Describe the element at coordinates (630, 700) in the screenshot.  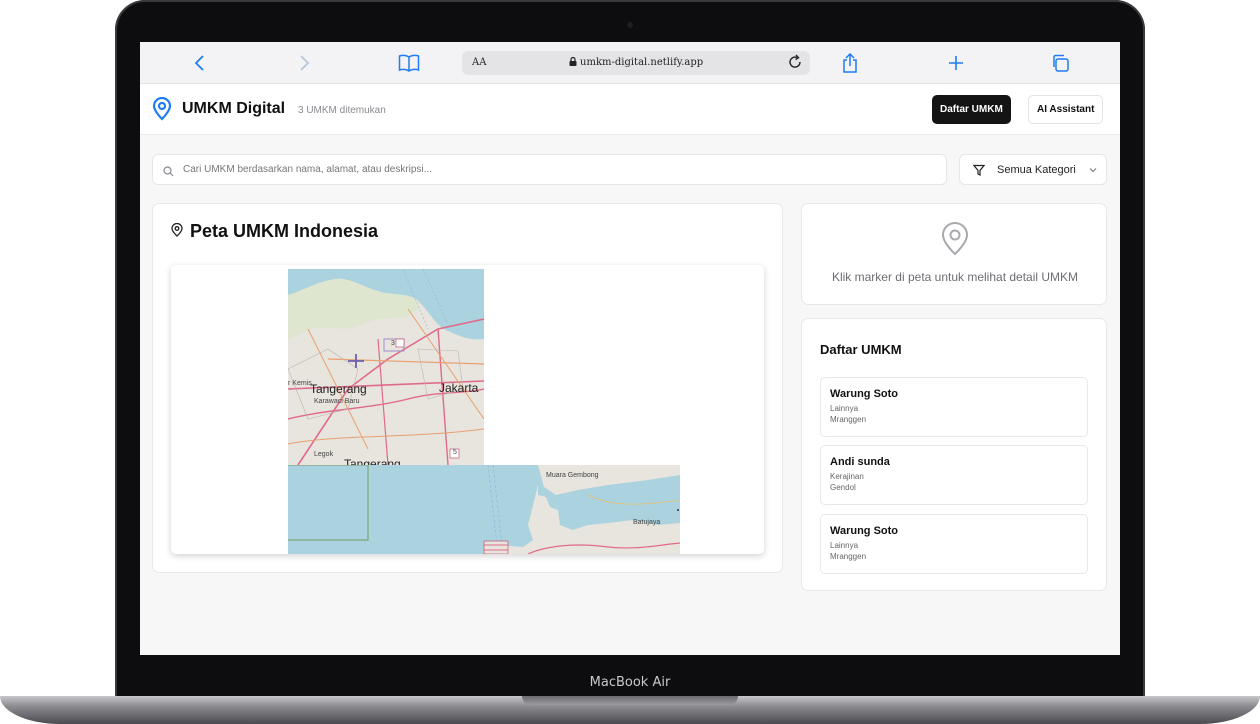
I see `laptop-notch` at that location.